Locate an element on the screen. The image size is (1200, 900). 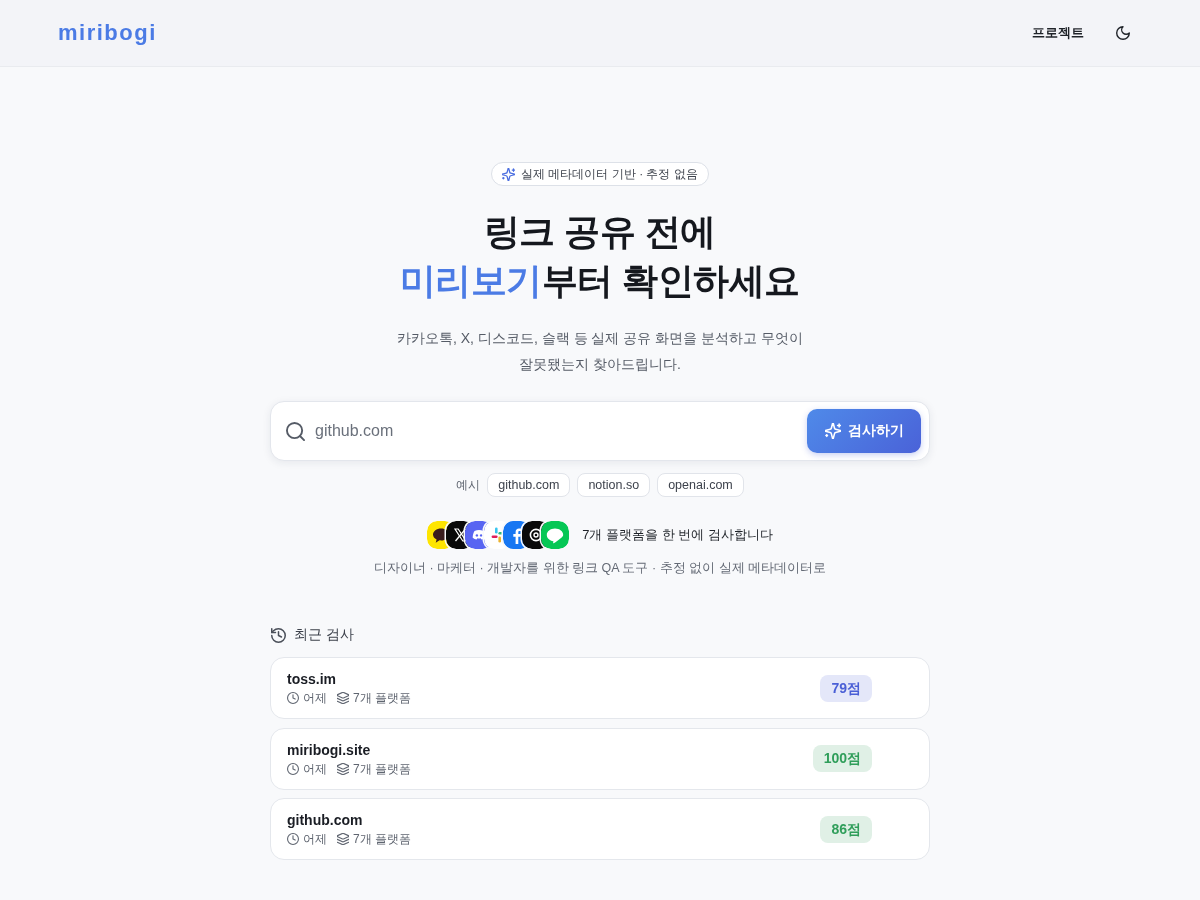
section-heading: 최근 검사 is located at coordinates (324, 635).